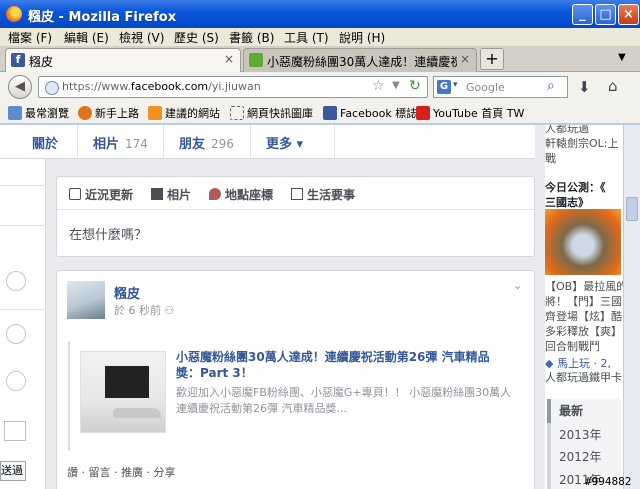 This screenshot has height=489, width=640. Describe the element at coordinates (86, 300) in the screenshot. I see `avatar` at that location.